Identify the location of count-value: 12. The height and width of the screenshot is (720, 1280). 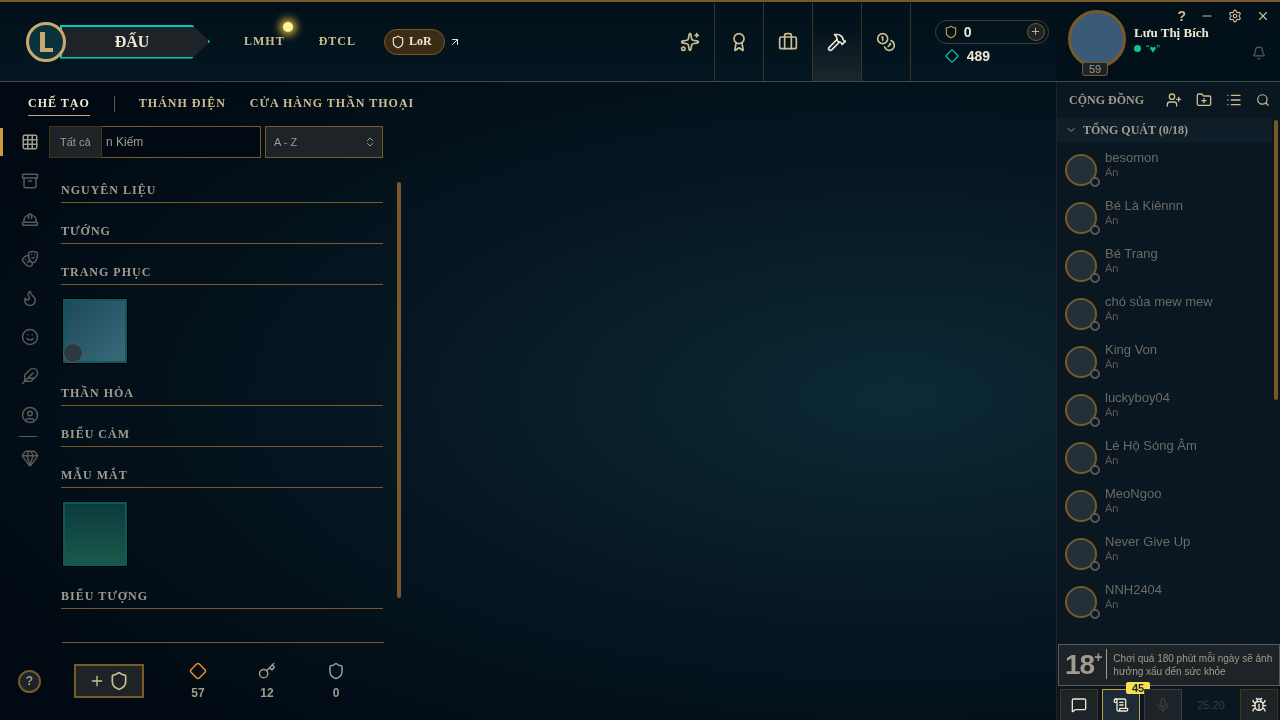
(267, 693).